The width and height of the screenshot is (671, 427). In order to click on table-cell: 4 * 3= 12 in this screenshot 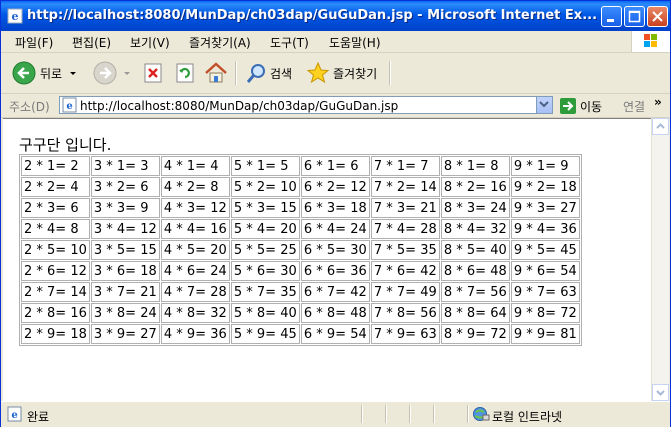, I will do `click(195, 208)`.